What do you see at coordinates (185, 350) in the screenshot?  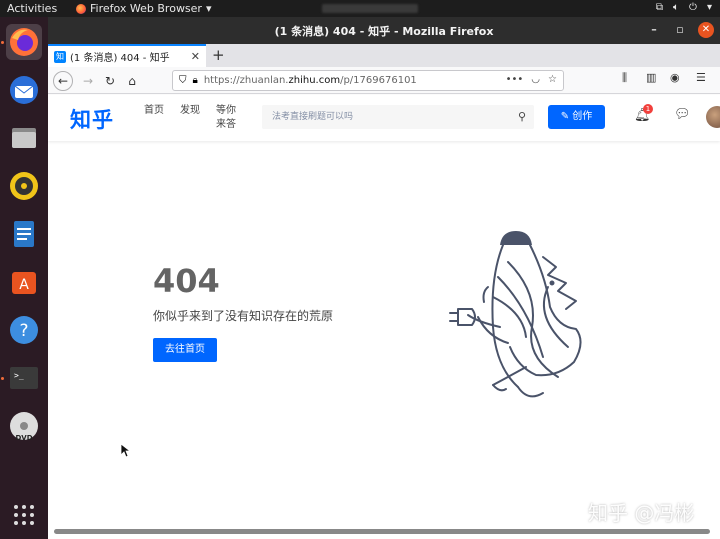 I see `go-home-button: 去往首页` at bounding box center [185, 350].